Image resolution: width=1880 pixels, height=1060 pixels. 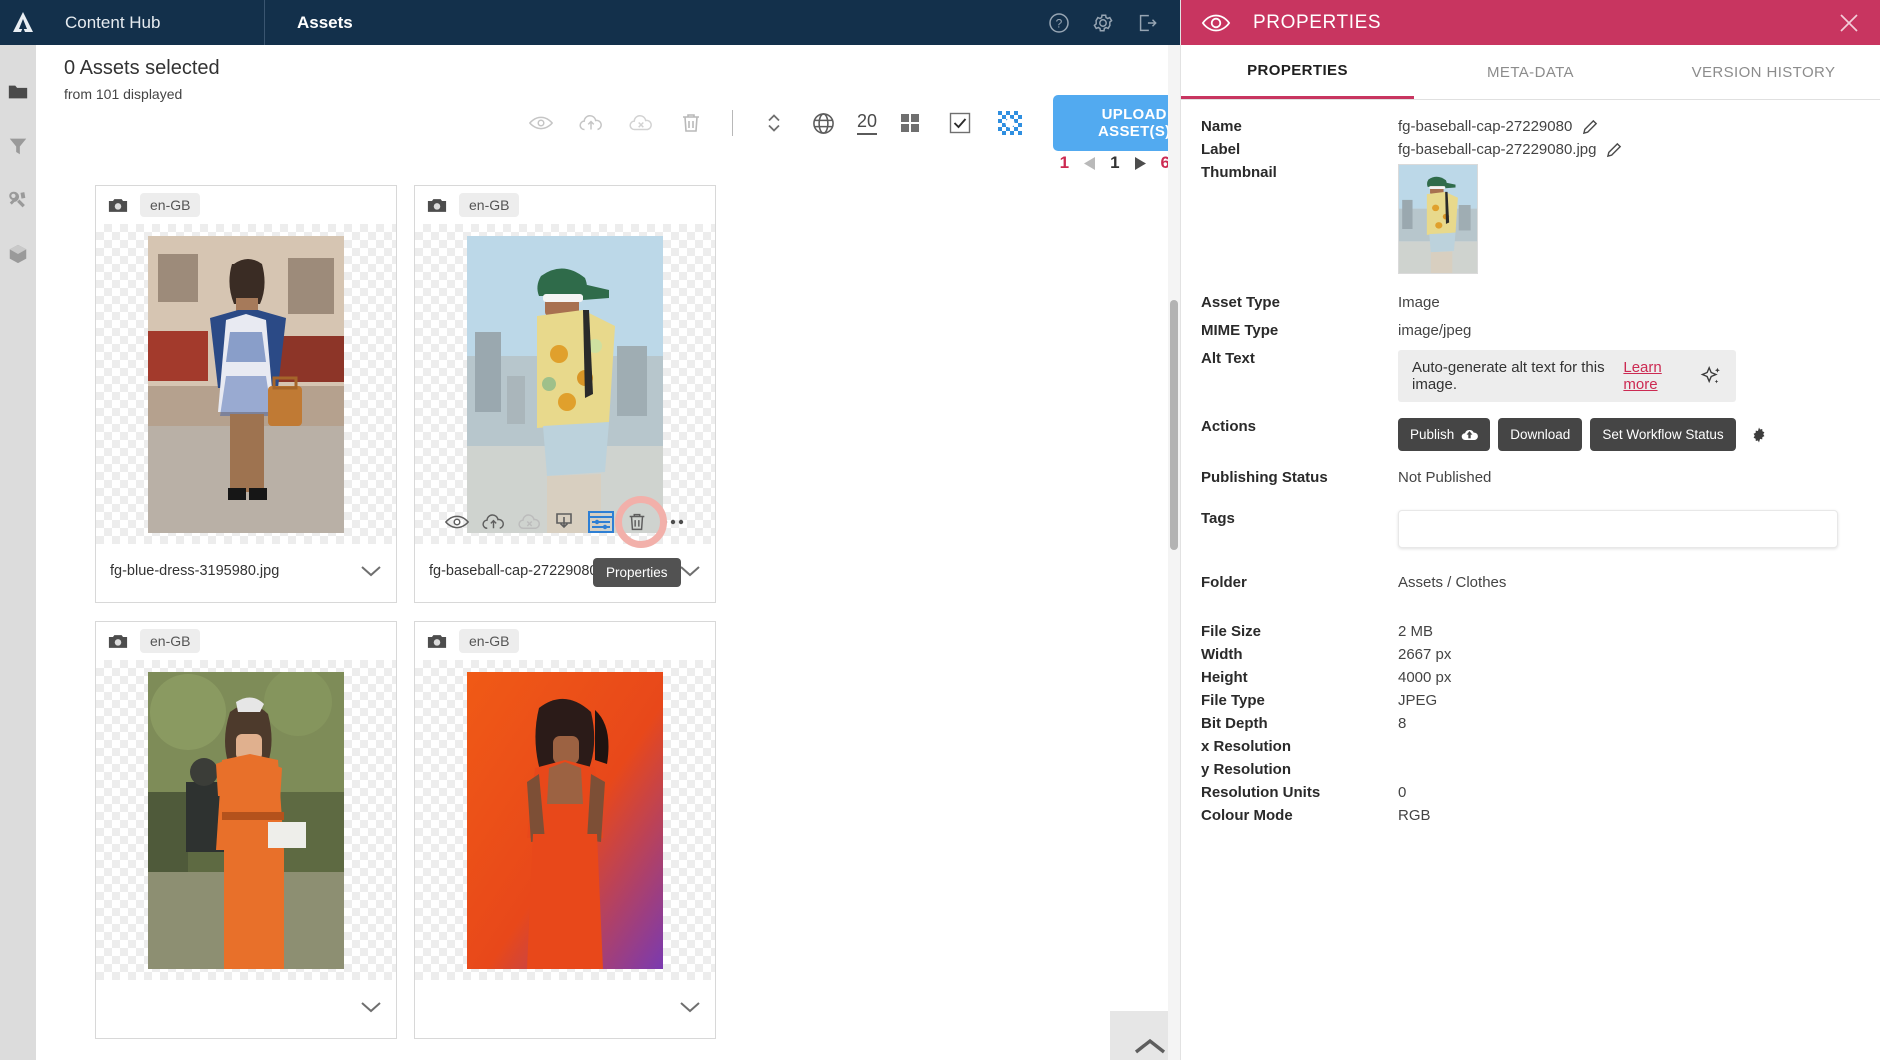 I want to click on asset-hover-actions, so click(x=565, y=522).